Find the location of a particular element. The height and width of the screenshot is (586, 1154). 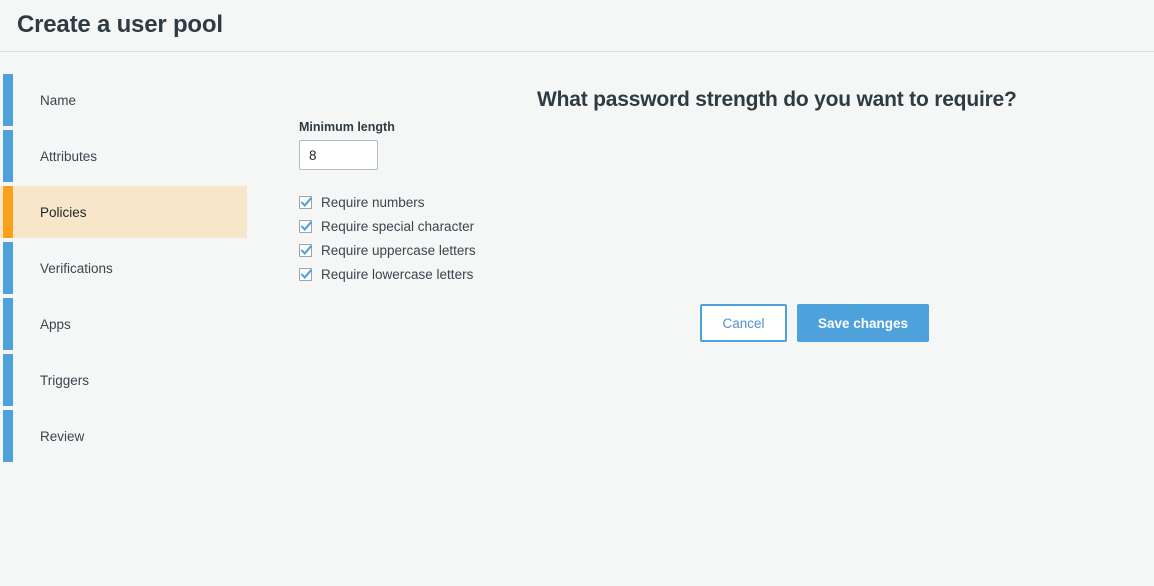

save-changes-button: Save changes is located at coordinates (863, 323).